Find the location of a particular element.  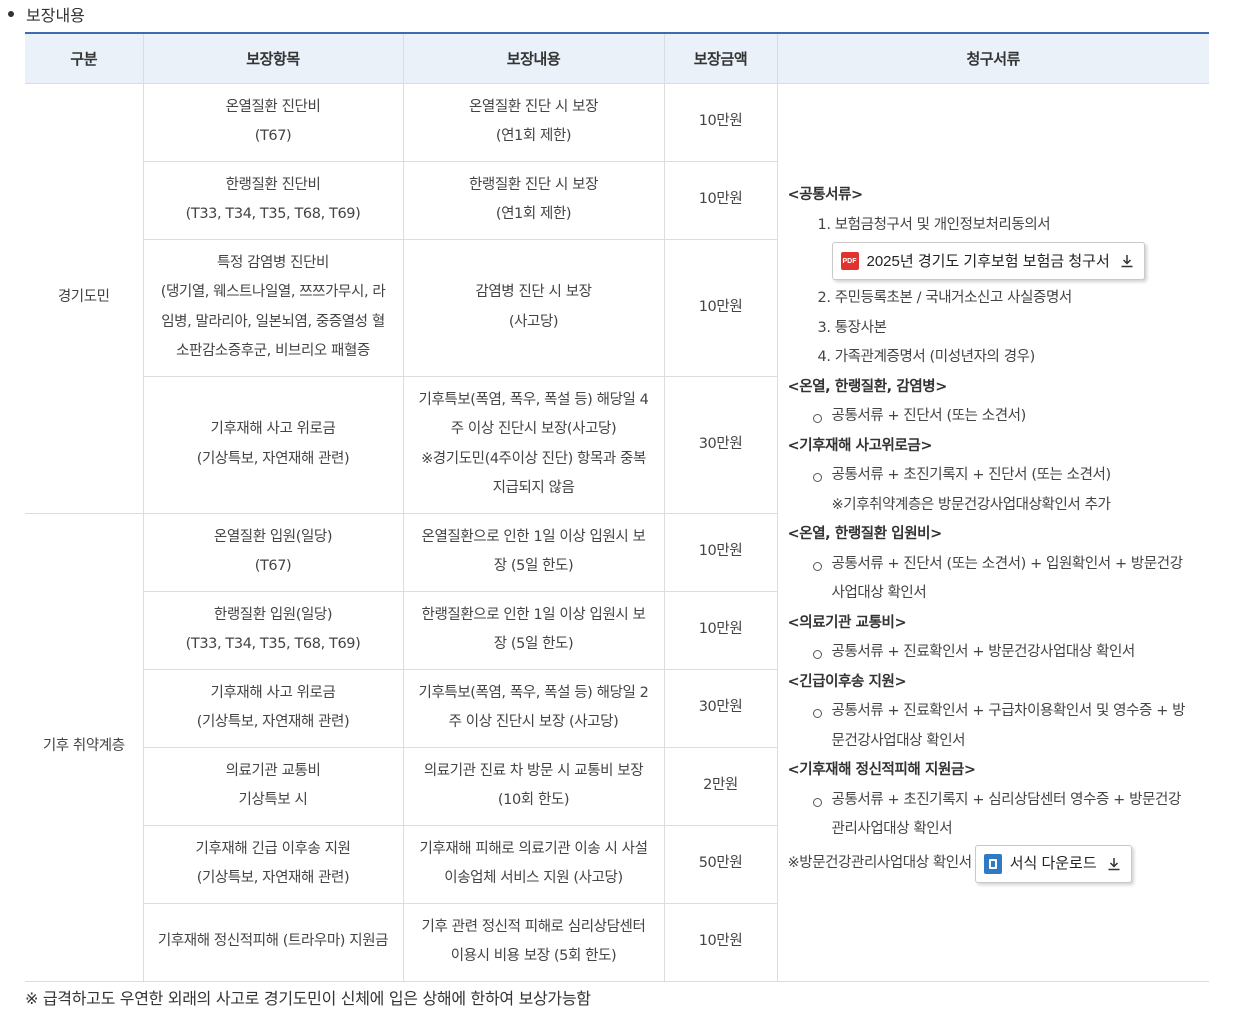

doc-emergency: 공통서류 + 진료확인서 + 구급차이용확인서 및 영수증 + 방 is located at coordinates (995, 712).